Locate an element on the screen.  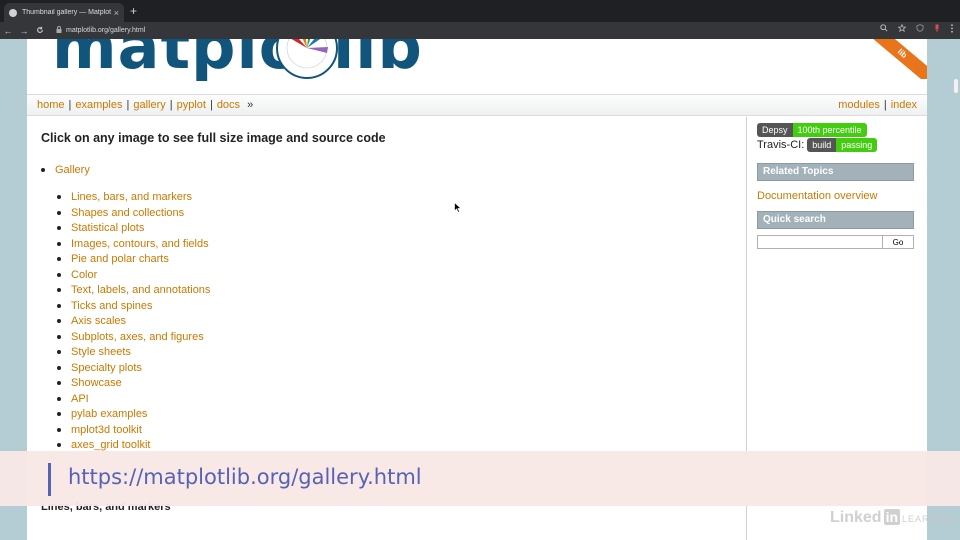
nav-link-index: index is located at coordinates (904, 105).